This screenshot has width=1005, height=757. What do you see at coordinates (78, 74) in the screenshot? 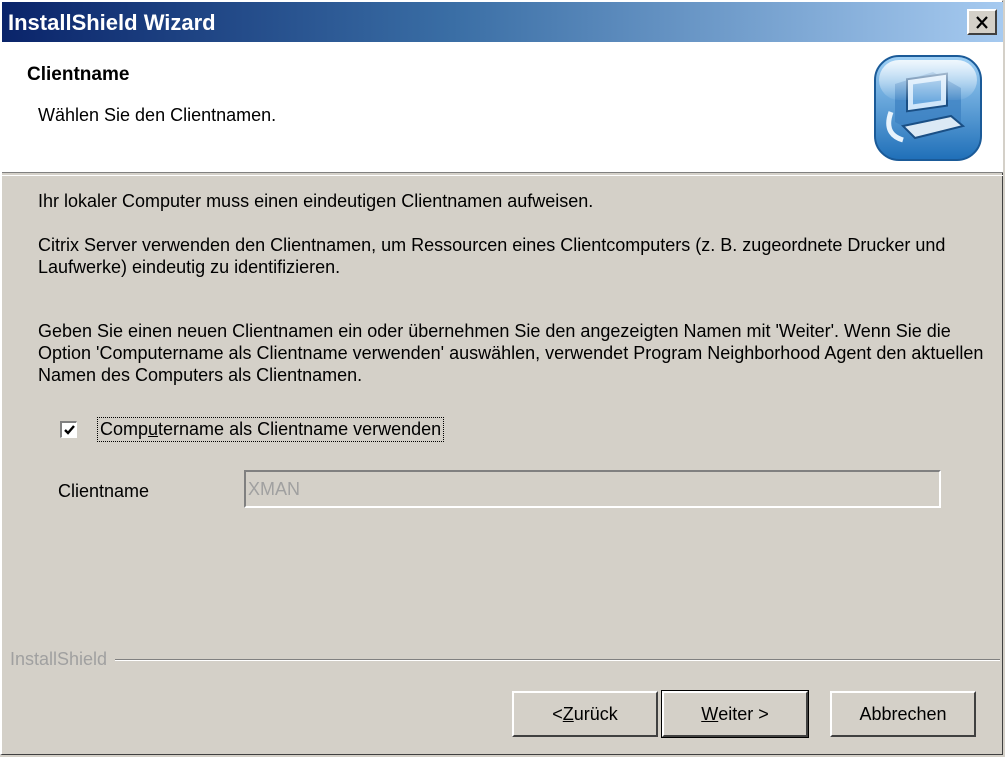
I see `page-title: Clientname` at bounding box center [78, 74].